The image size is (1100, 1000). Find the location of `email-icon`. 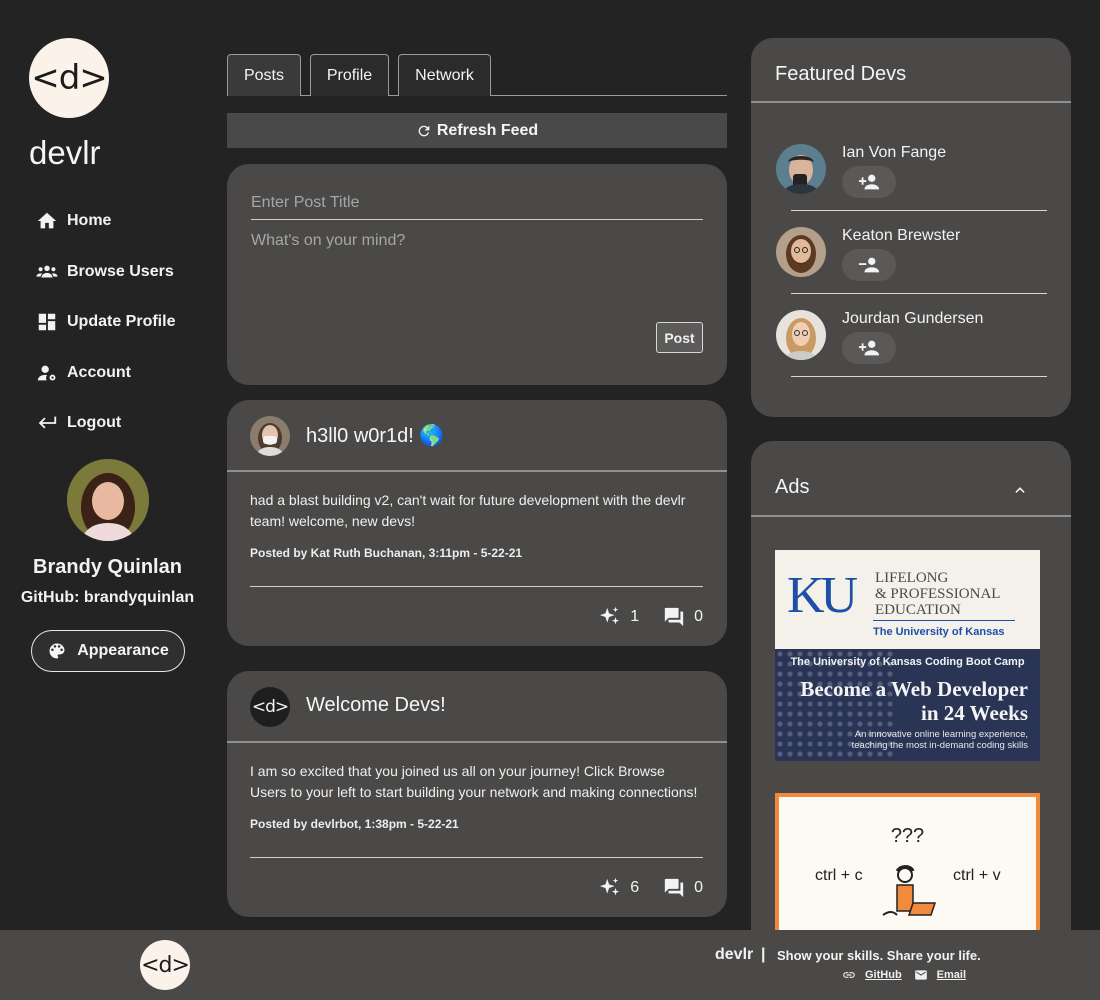

email-icon is located at coordinates (920, 975).